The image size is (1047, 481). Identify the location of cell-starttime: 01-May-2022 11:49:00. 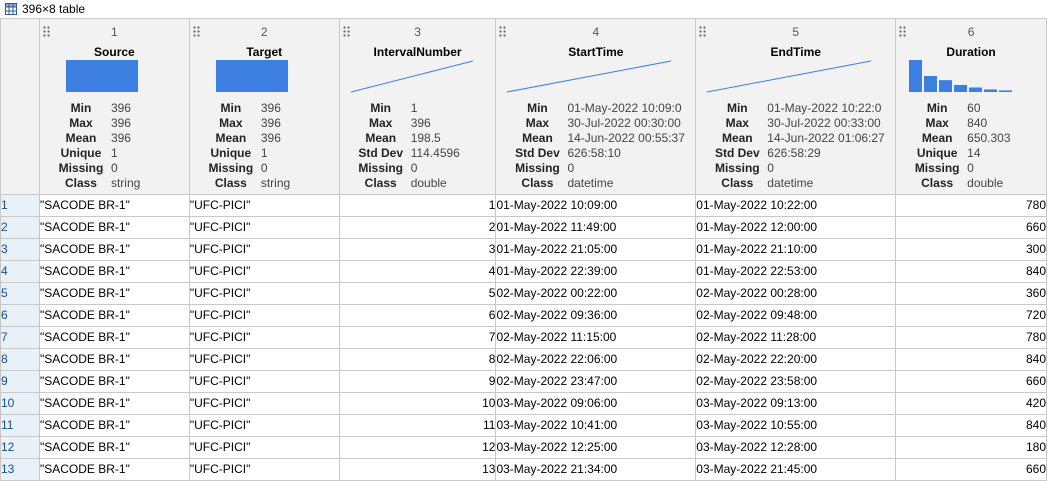
(596, 227).